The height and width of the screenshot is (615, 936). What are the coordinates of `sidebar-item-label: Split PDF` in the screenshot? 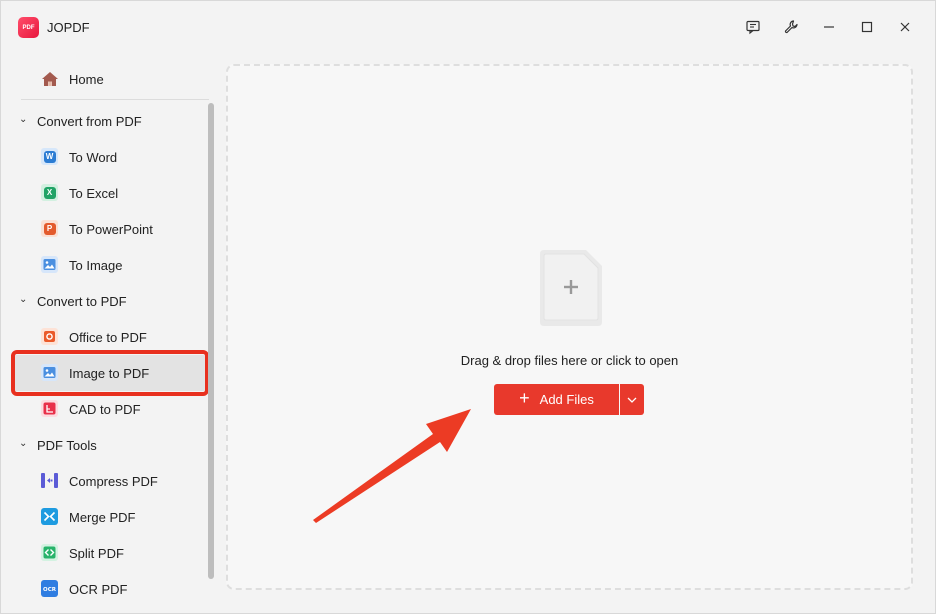 It's located at (96, 553).